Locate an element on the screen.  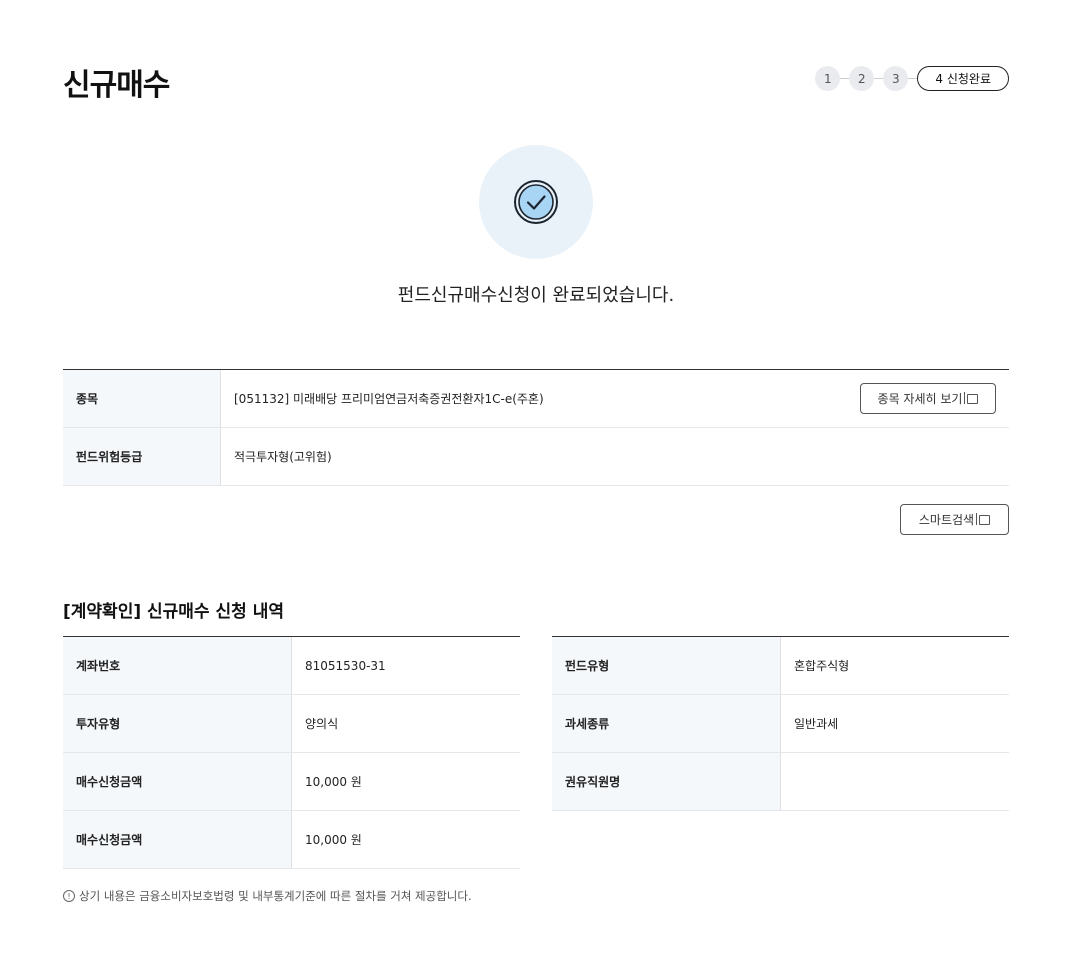
step-2: 2 is located at coordinates (862, 78).